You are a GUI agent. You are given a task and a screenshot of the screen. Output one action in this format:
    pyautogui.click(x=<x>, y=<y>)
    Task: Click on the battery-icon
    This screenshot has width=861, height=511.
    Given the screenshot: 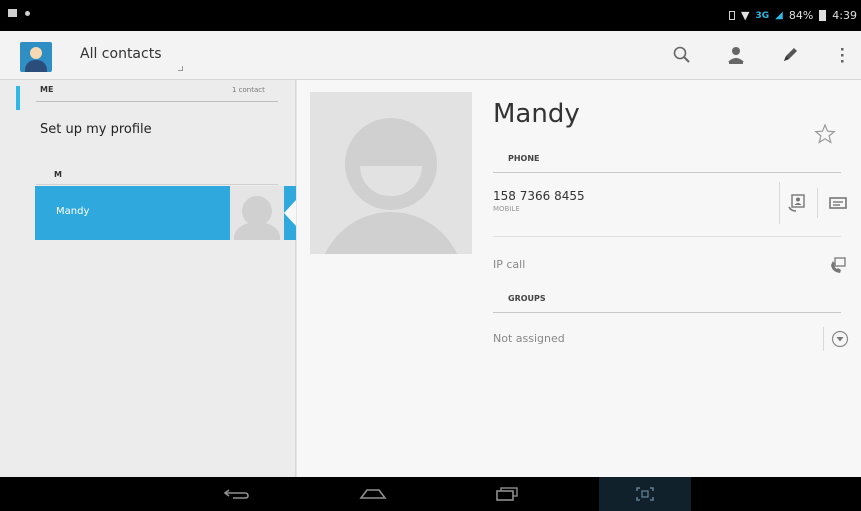 What is the action you would take?
    pyautogui.click(x=823, y=15)
    